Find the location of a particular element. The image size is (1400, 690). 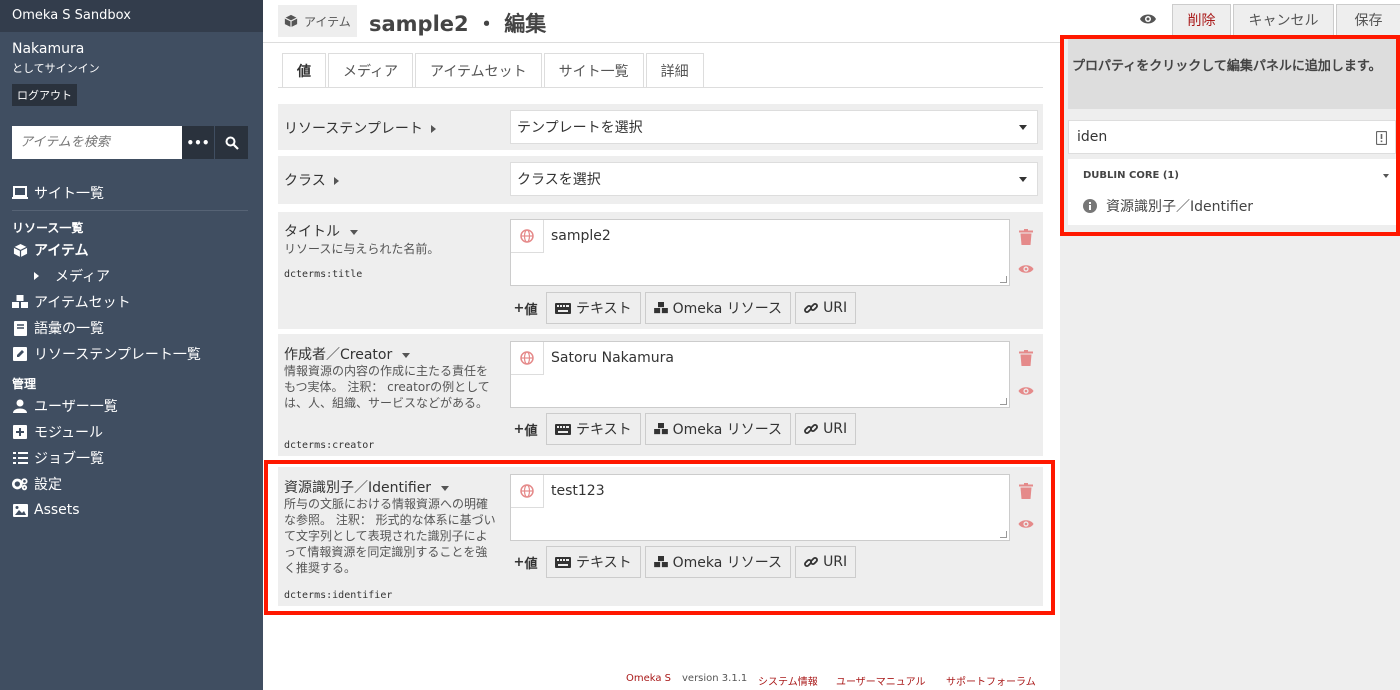

search-input is located at coordinates (97, 142).